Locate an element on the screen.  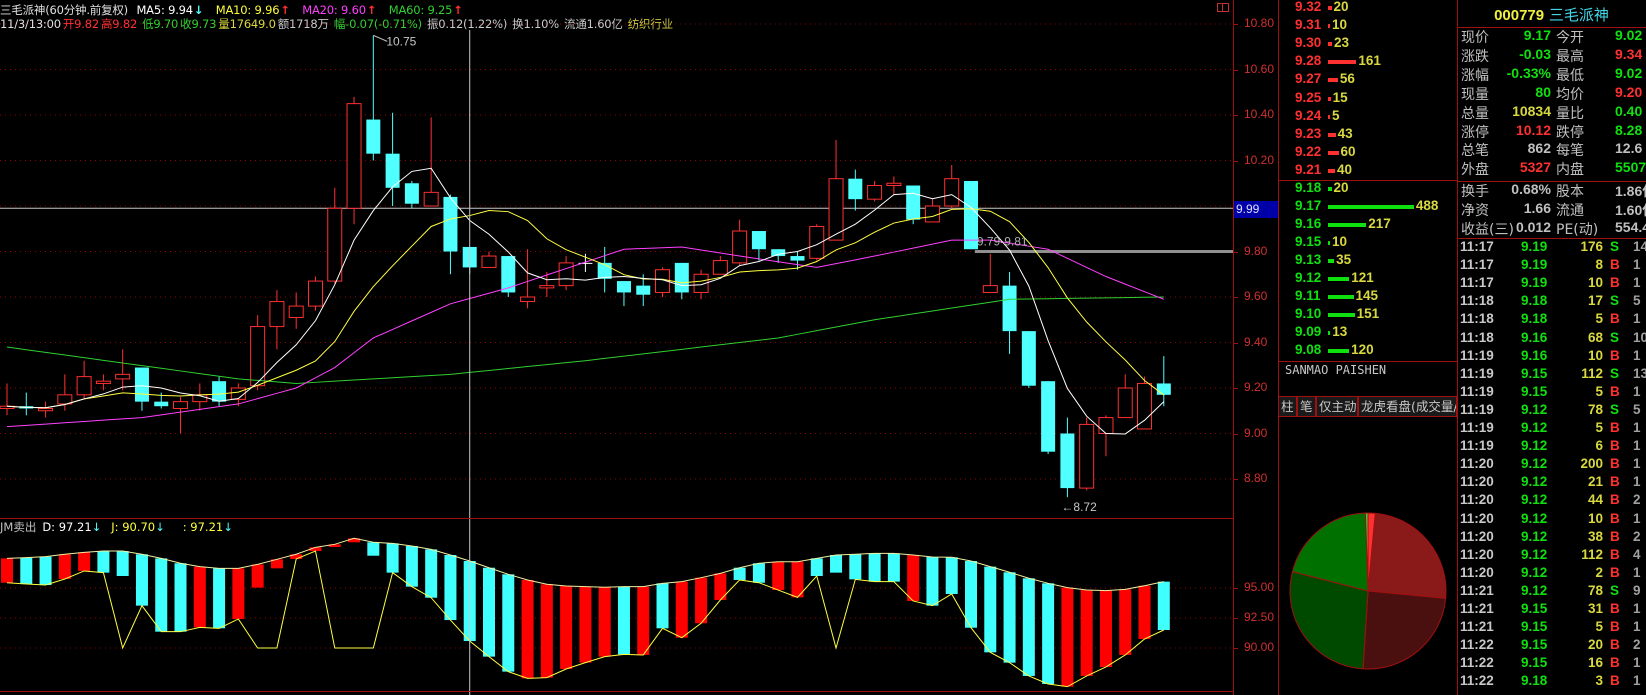
quote-row: 涨幅 -0.33% 最低 9.02 is located at coordinates (1551, 74).